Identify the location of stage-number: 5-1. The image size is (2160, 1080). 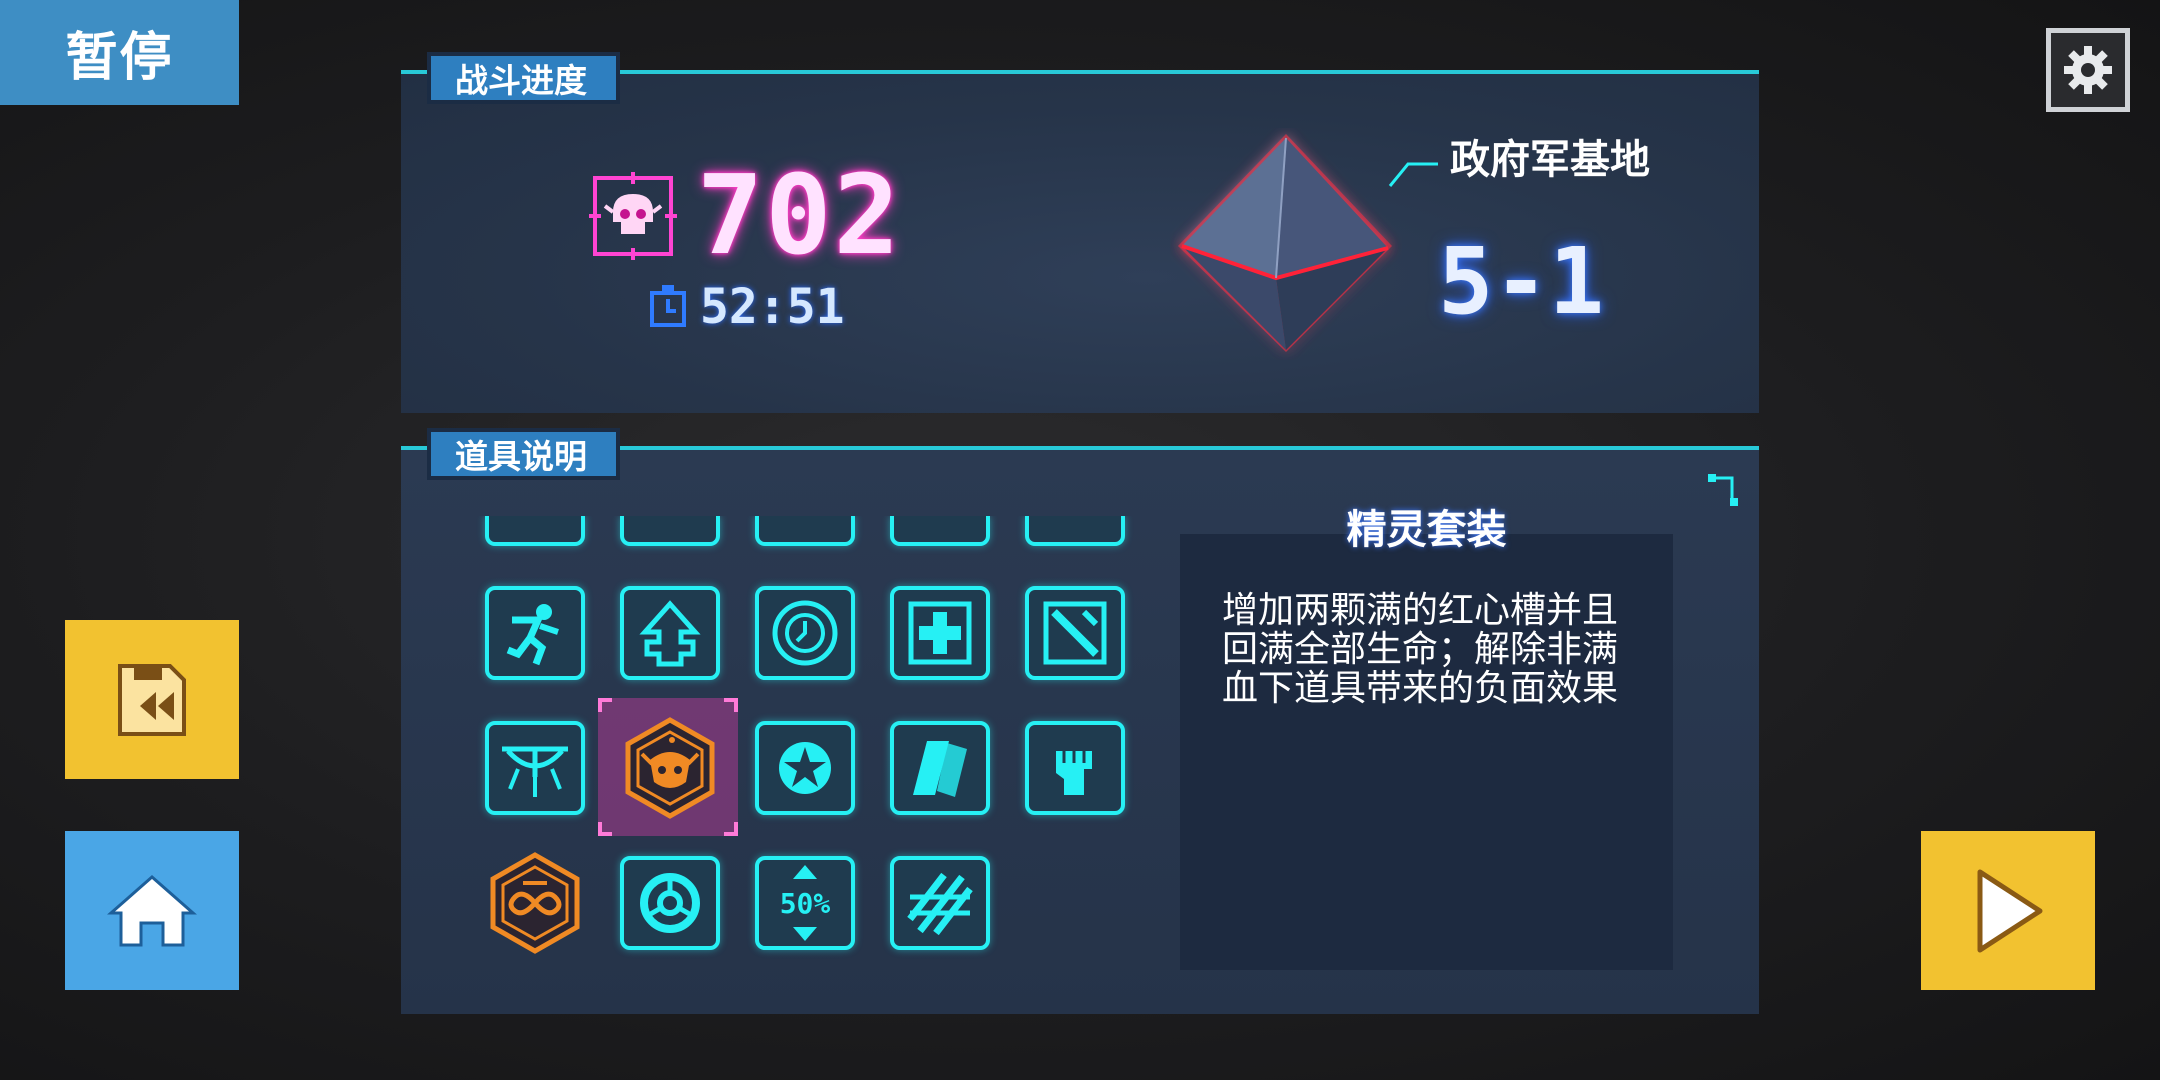
(1521, 281).